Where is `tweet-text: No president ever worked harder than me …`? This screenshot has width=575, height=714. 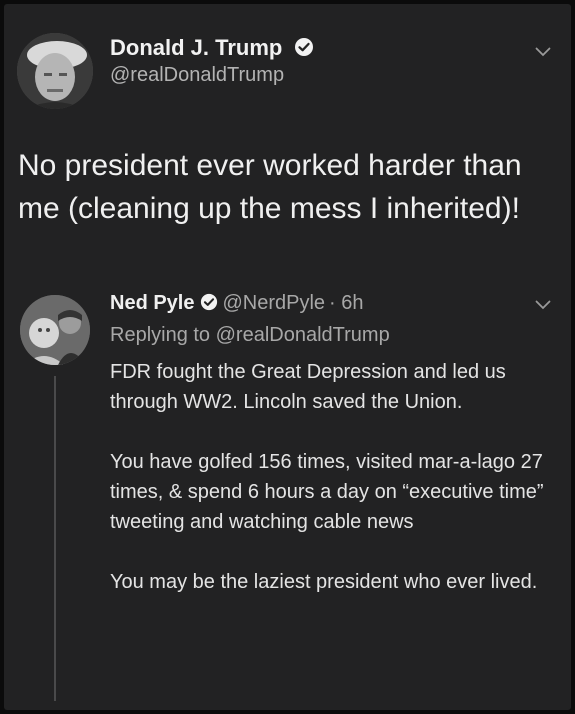
tweet-text: No president ever worked harder than me … is located at coordinates (270, 187).